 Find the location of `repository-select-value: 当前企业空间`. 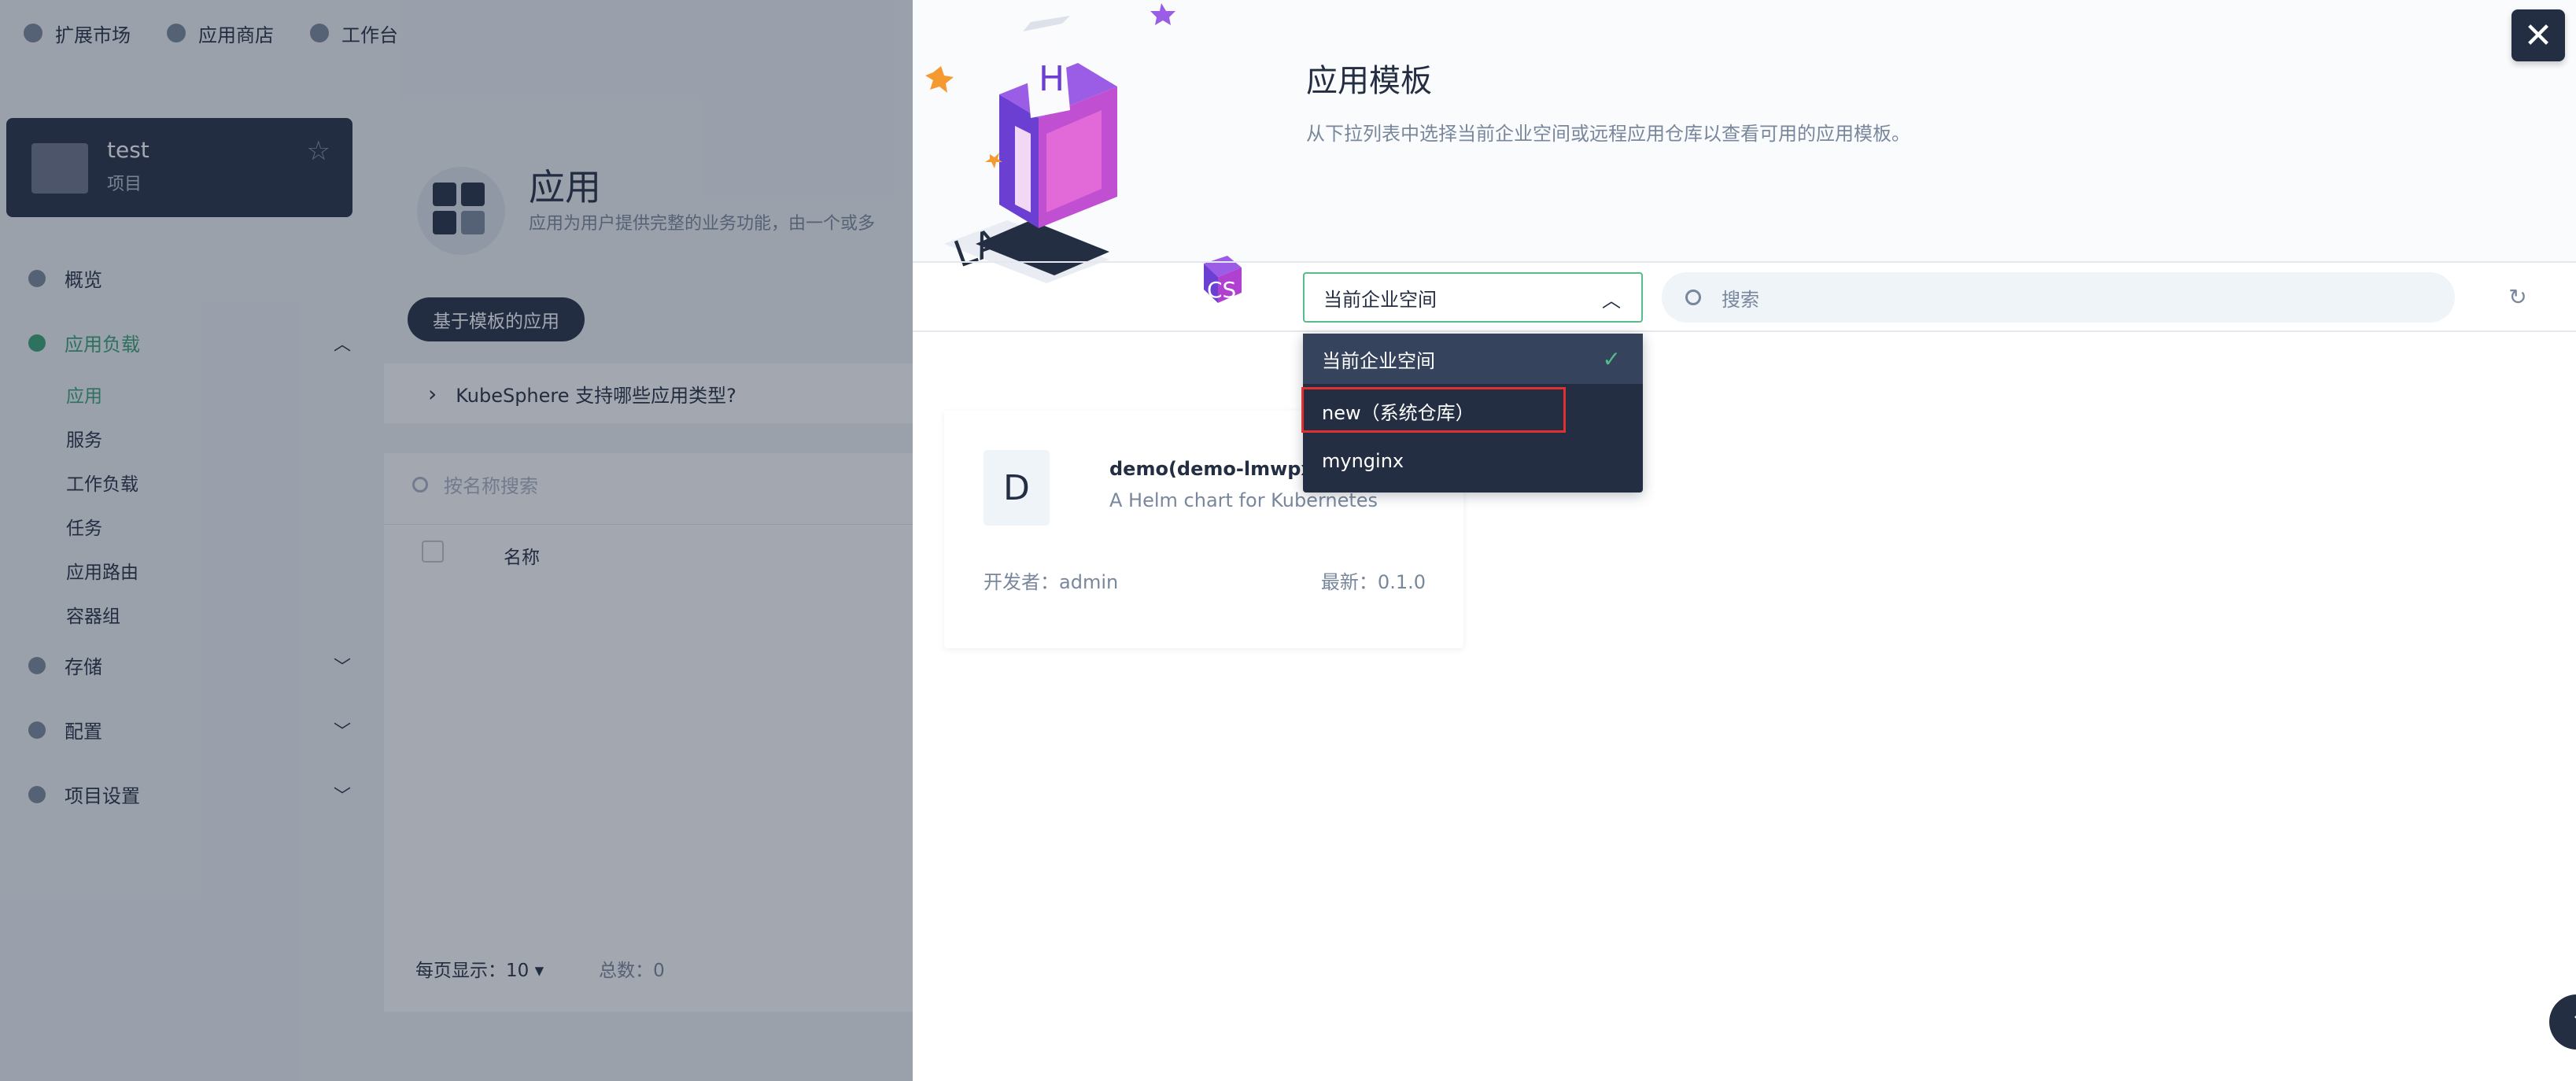

repository-select-value: 当前企业空间 is located at coordinates (1380, 299).